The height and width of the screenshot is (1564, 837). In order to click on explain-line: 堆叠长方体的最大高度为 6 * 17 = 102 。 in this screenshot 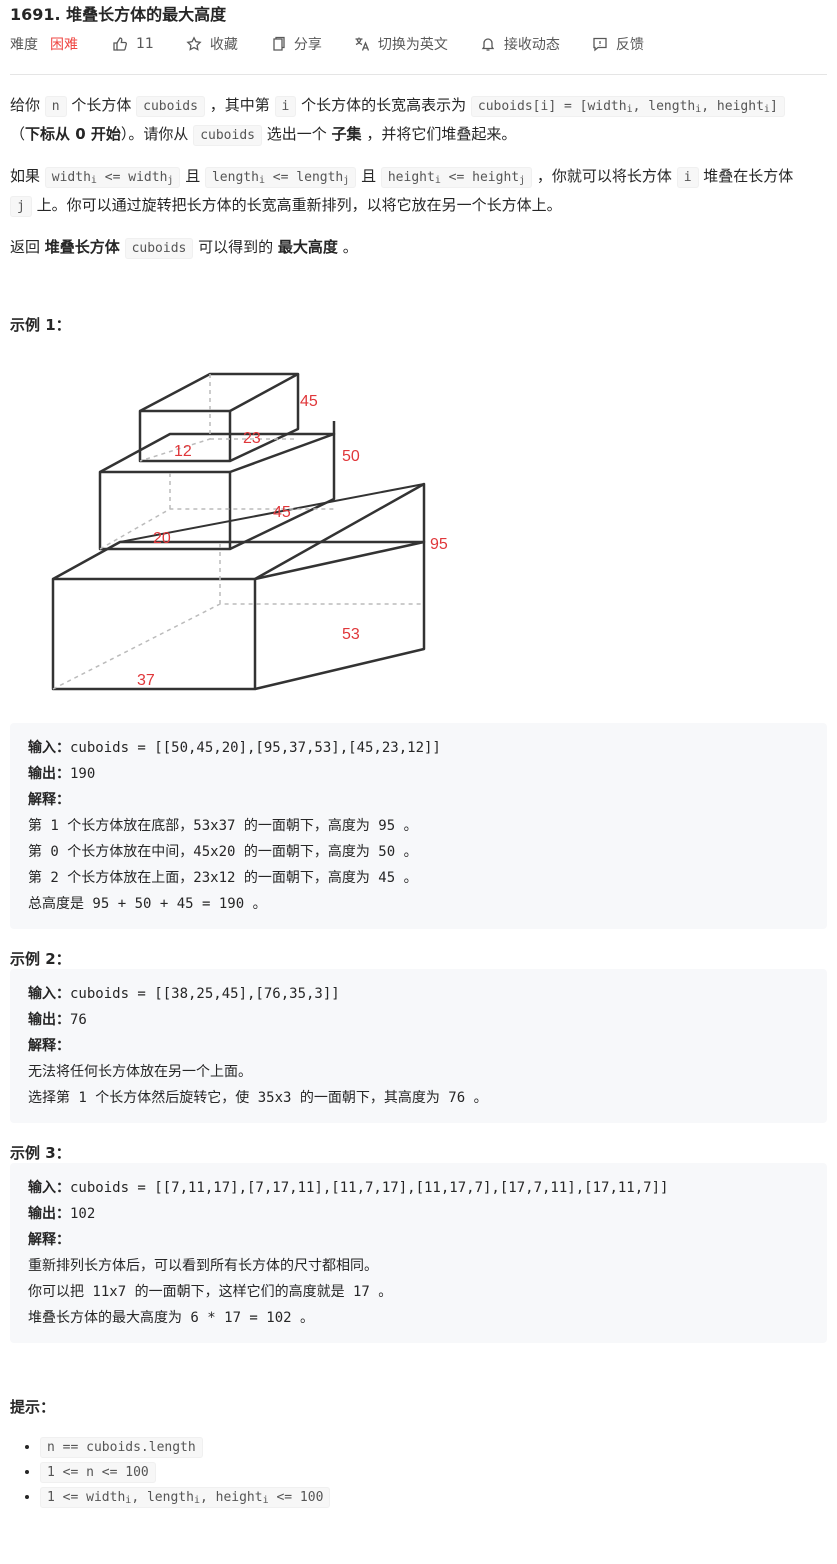, I will do `click(171, 1318)`.